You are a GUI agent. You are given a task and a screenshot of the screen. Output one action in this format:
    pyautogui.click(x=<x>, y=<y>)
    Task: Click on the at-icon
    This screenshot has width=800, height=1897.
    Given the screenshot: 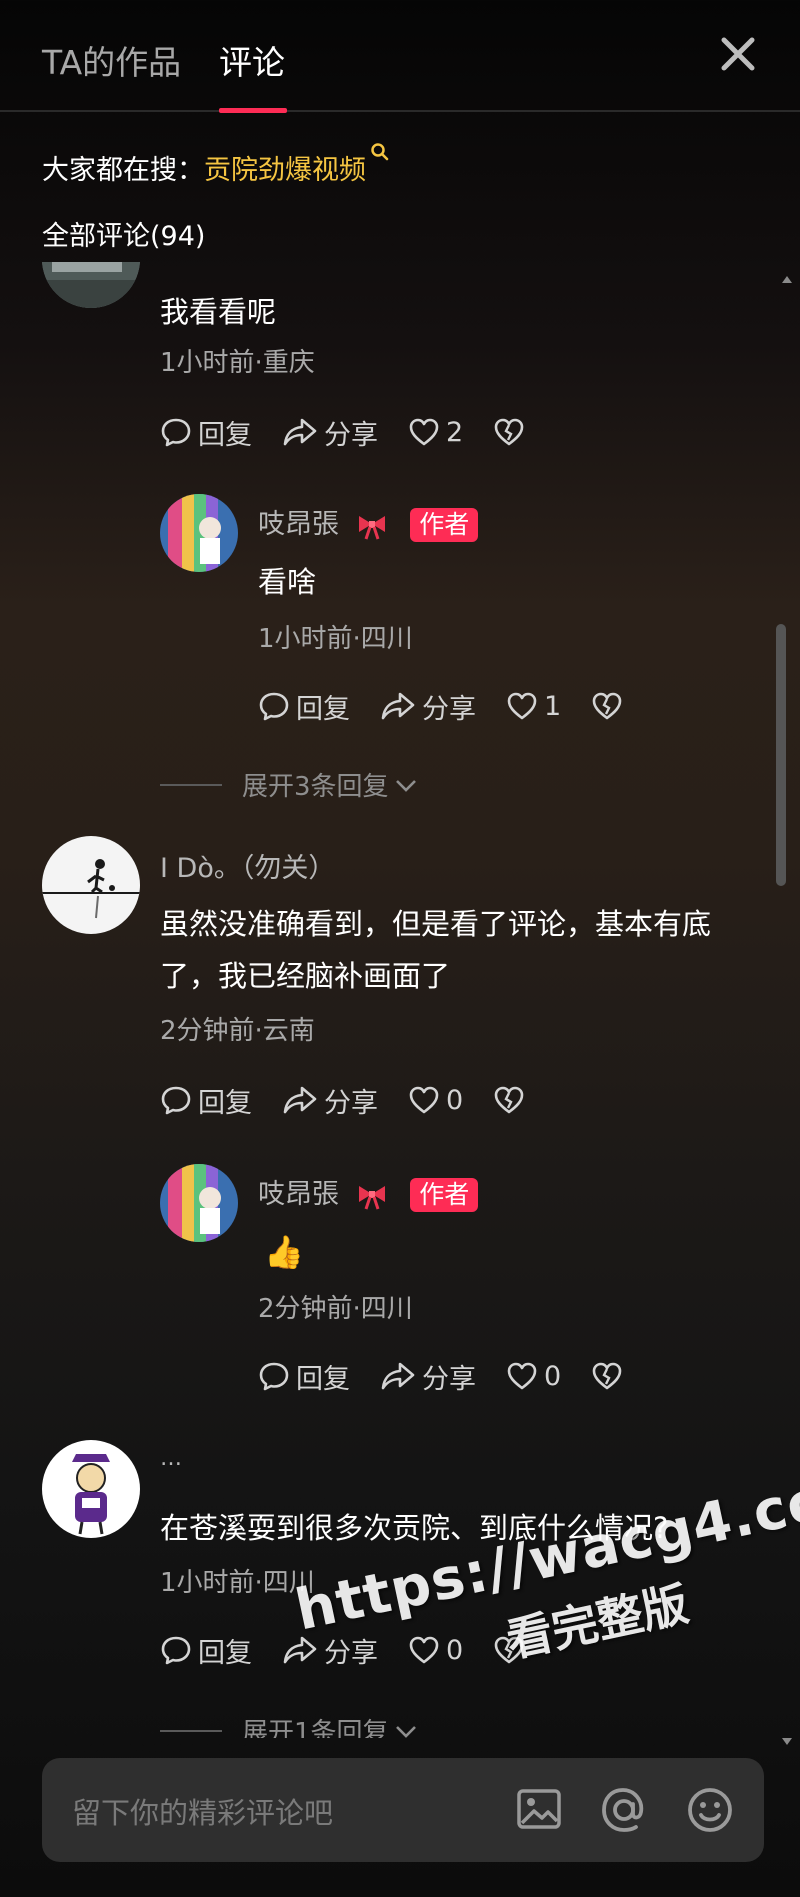 What is the action you would take?
    pyautogui.click(x=624, y=1810)
    